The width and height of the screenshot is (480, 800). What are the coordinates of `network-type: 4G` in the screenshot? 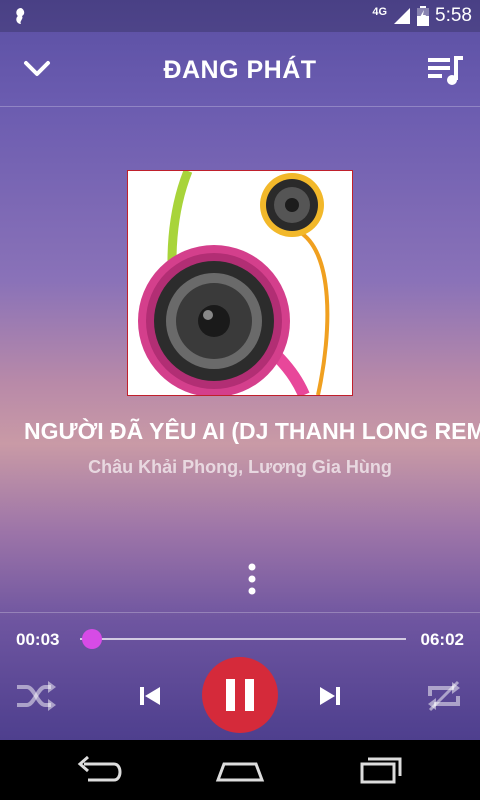 It's located at (380, 12).